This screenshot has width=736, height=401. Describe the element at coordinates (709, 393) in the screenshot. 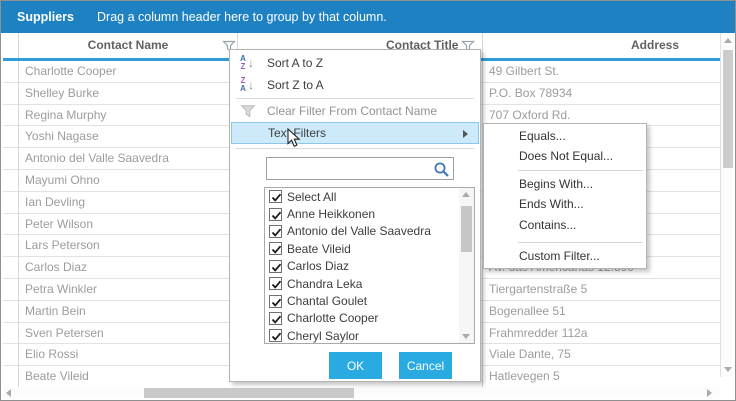

I see `scroll-right-icon` at that location.